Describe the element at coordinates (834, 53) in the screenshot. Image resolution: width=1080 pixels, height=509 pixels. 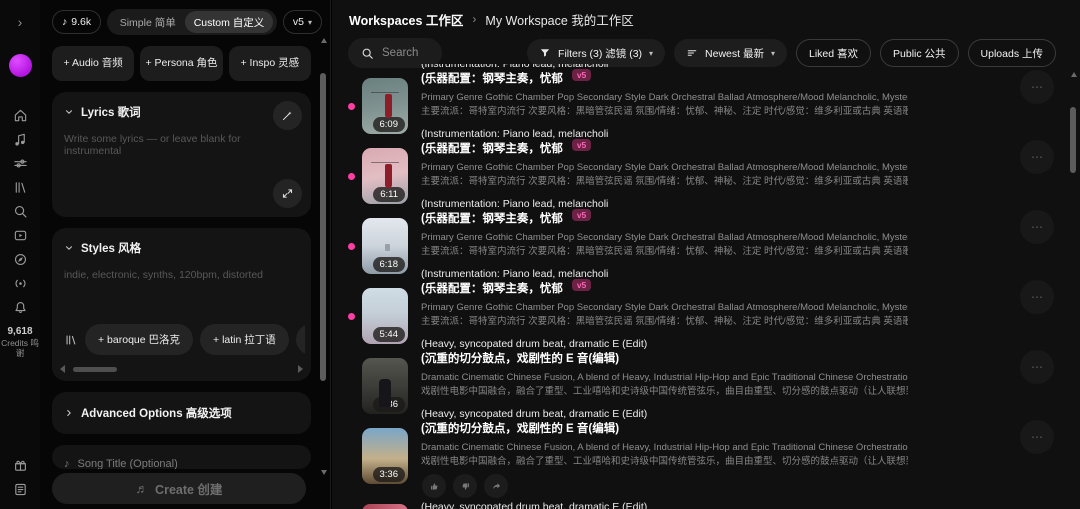
I see `liked-filter-button: Liked 喜欢` at that location.